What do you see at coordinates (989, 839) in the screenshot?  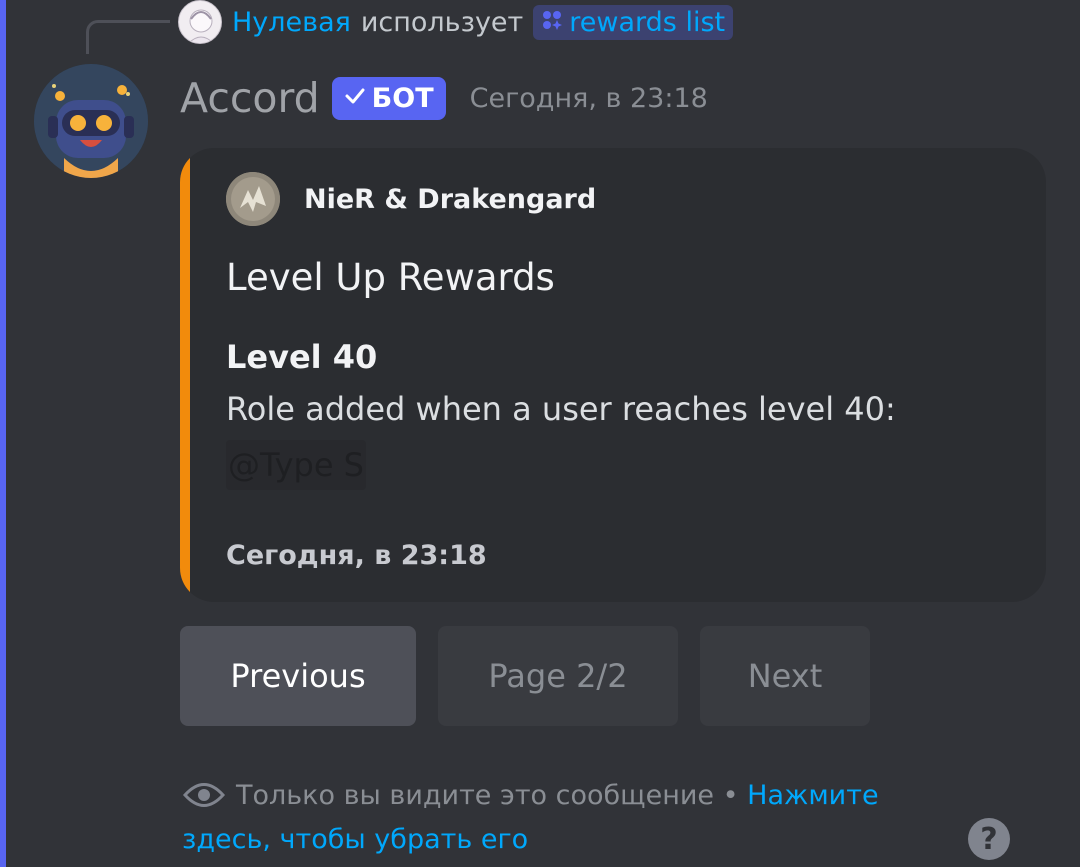 I see `help-icon: ?` at bounding box center [989, 839].